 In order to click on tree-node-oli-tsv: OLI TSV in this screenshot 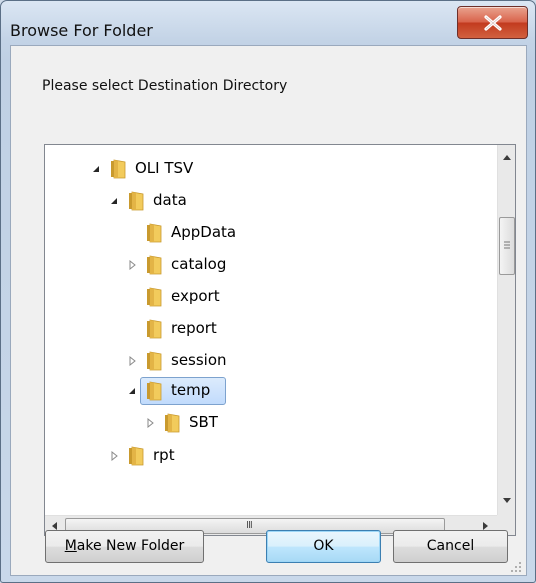, I will do `click(255, 169)`.